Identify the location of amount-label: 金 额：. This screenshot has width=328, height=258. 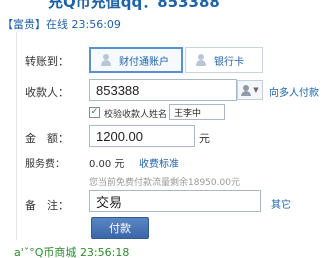
(47, 138).